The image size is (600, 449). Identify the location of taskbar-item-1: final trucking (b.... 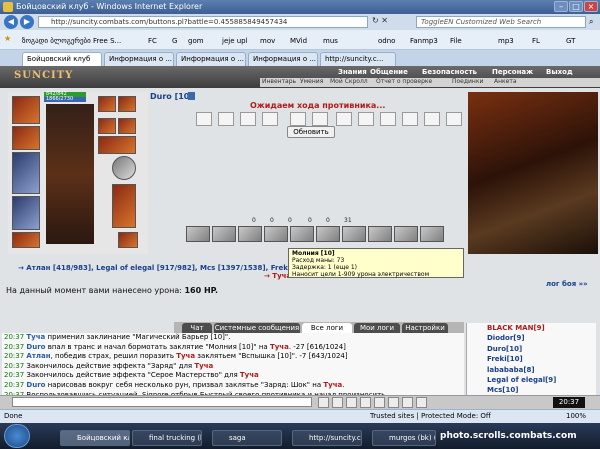
(167, 438).